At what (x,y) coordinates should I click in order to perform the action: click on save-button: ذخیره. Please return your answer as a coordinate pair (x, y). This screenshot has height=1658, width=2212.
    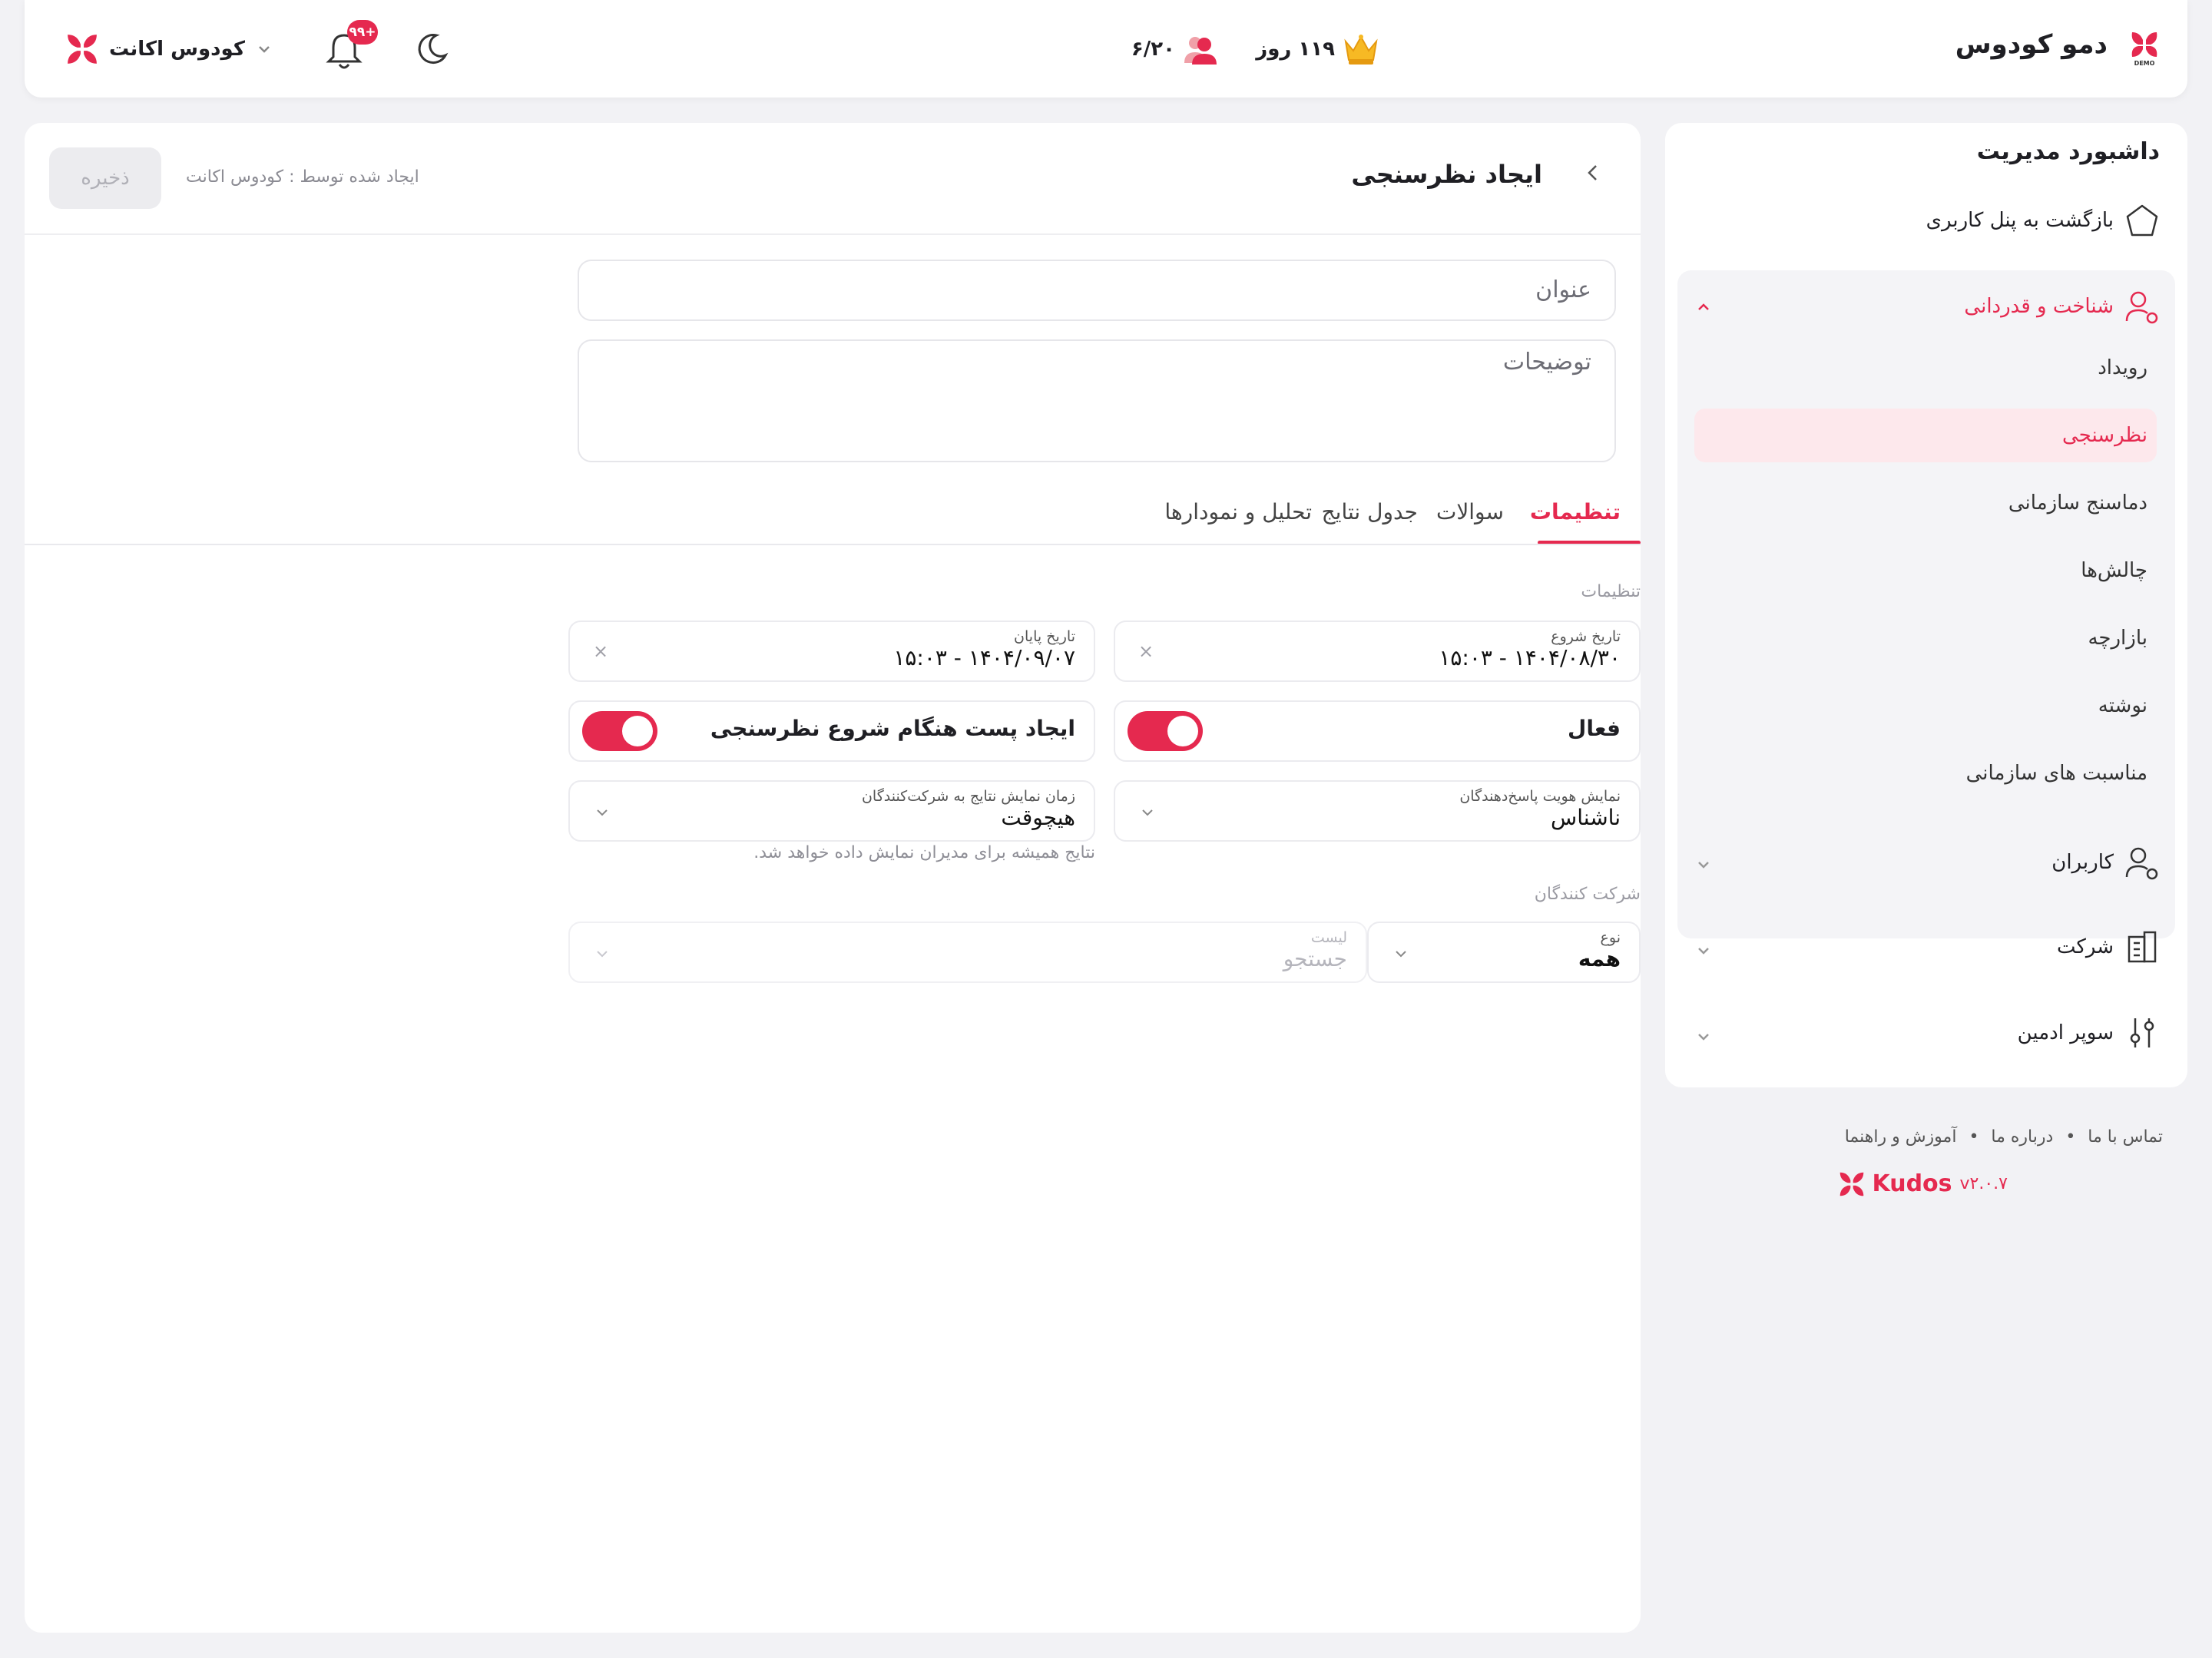
    Looking at the image, I should click on (105, 178).